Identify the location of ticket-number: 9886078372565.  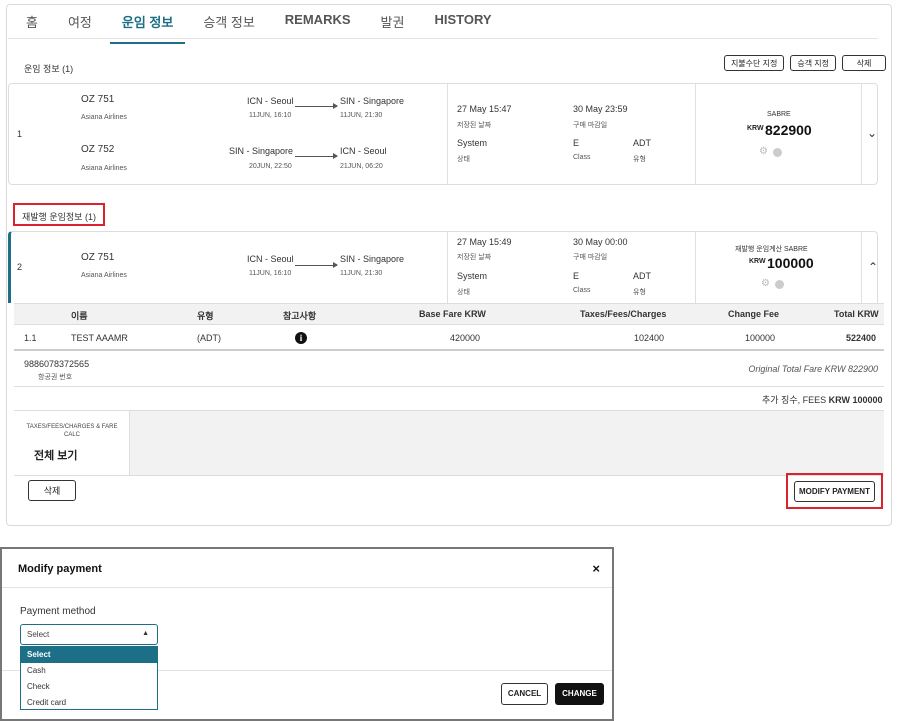
(57, 364).